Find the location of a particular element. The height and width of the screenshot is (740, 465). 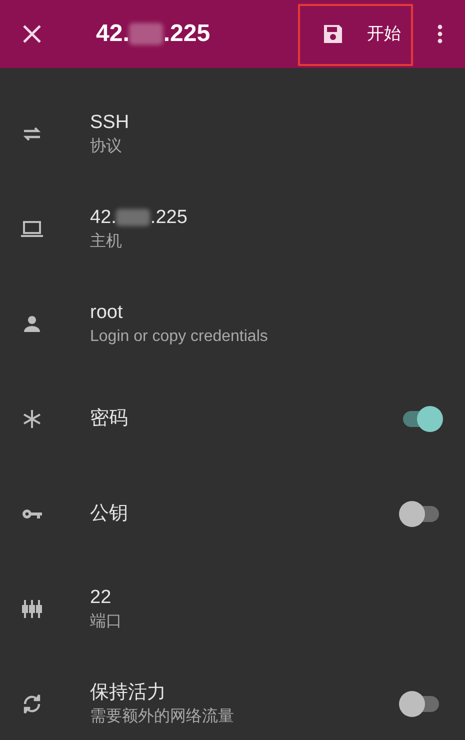

row-title: 保持活力 is located at coordinates (128, 692).